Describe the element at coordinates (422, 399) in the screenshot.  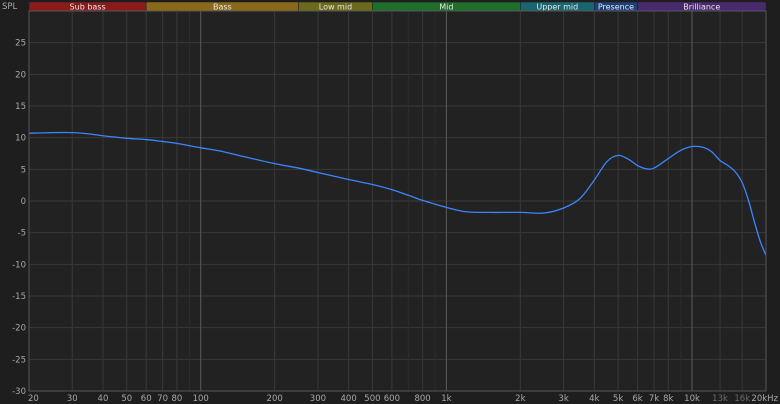
I see `x-tick-label: 800` at that location.